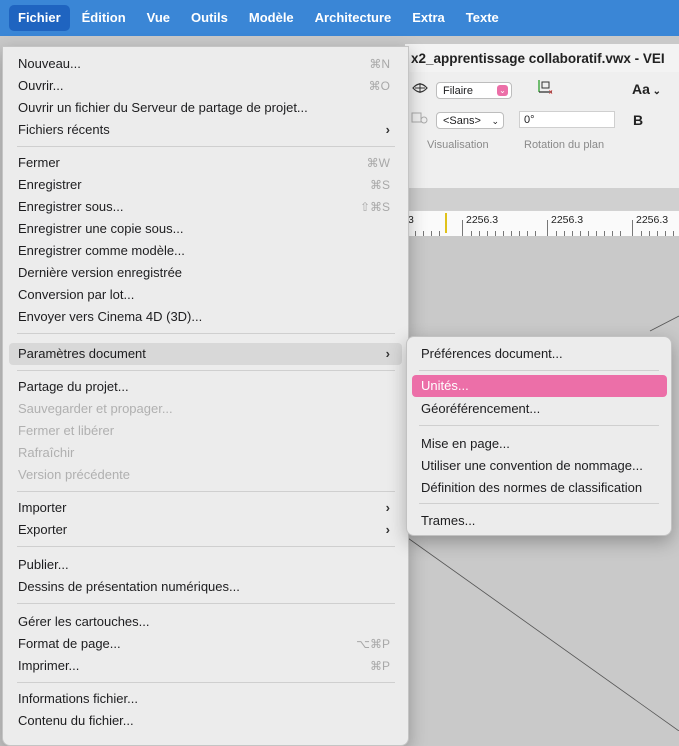 The width and height of the screenshot is (679, 746). I want to click on menu-architecture: Architecture, so click(353, 18).